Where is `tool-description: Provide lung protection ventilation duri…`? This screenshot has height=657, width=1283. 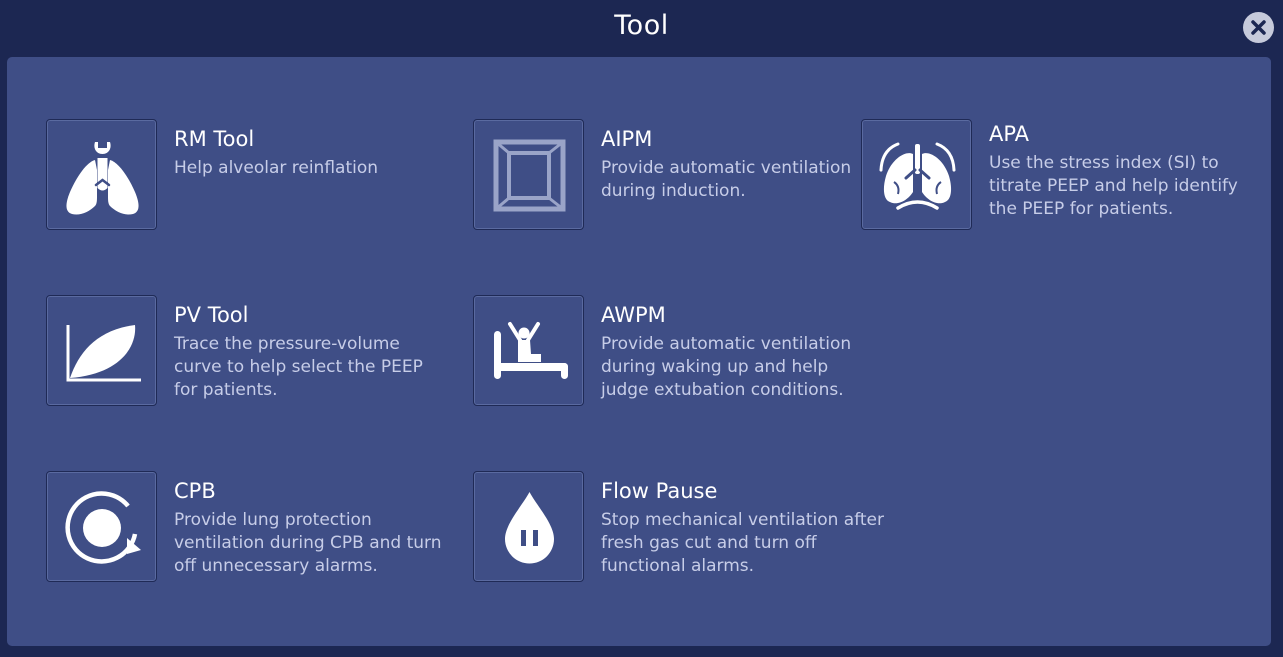 tool-description: Provide lung protection ventilation duri… is located at coordinates (308, 543).